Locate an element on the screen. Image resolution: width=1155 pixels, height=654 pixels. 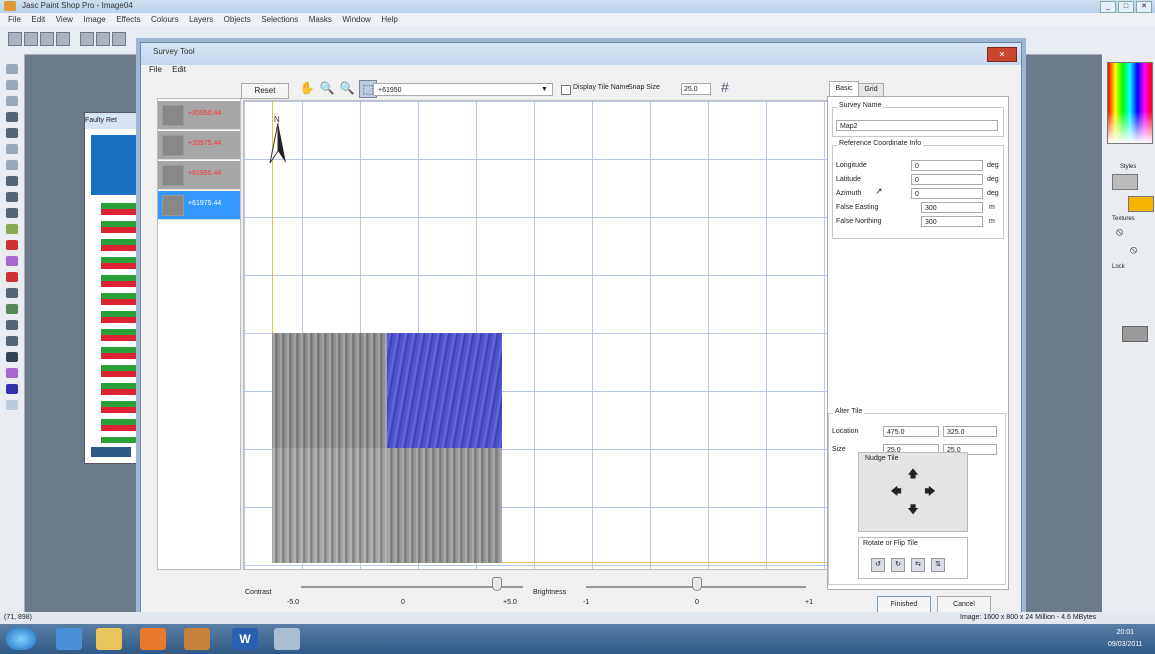
menu-edit: Edit is located at coordinates (38, 19).